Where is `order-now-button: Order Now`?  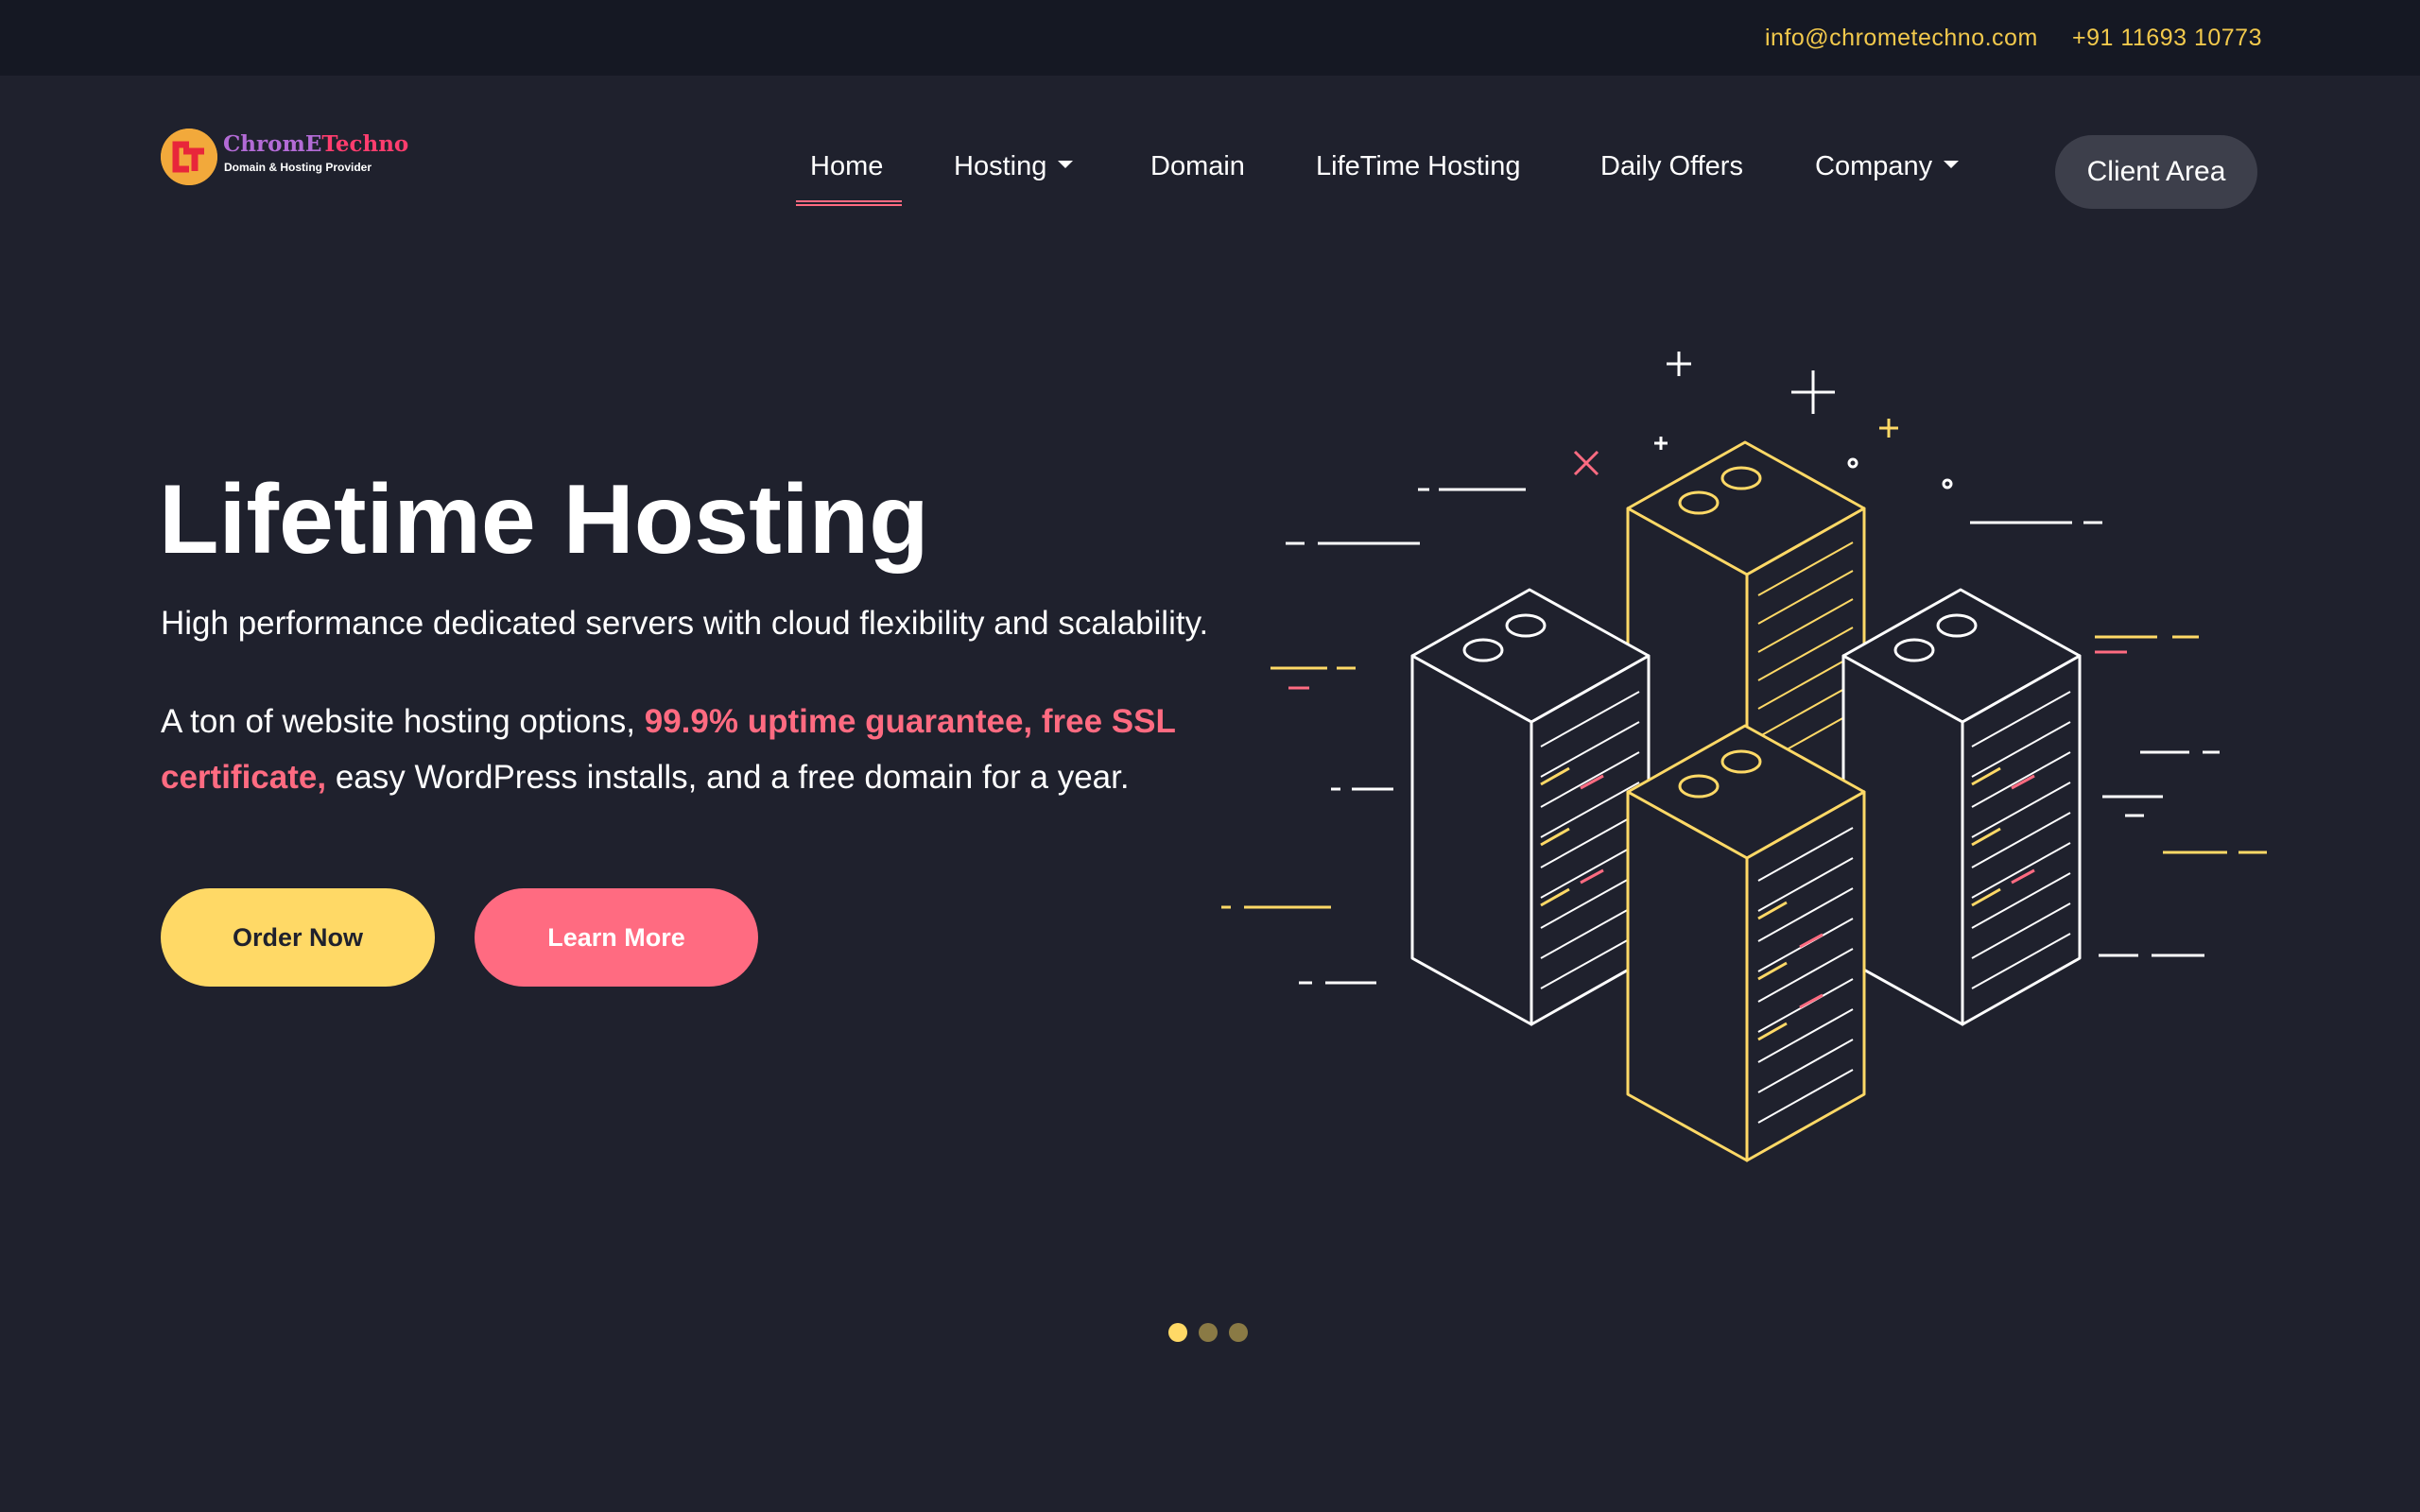
order-now-button: Order Now is located at coordinates (298, 937).